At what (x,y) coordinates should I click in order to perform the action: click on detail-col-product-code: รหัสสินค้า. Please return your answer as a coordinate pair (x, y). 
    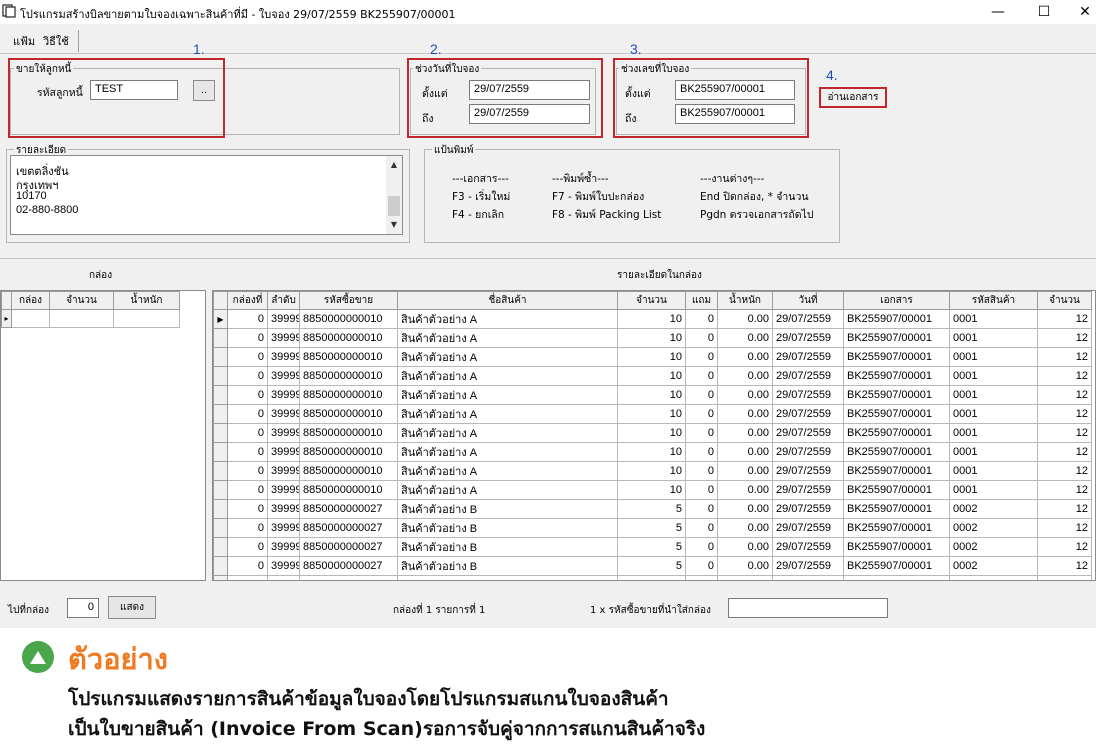
    Looking at the image, I should click on (993, 300).